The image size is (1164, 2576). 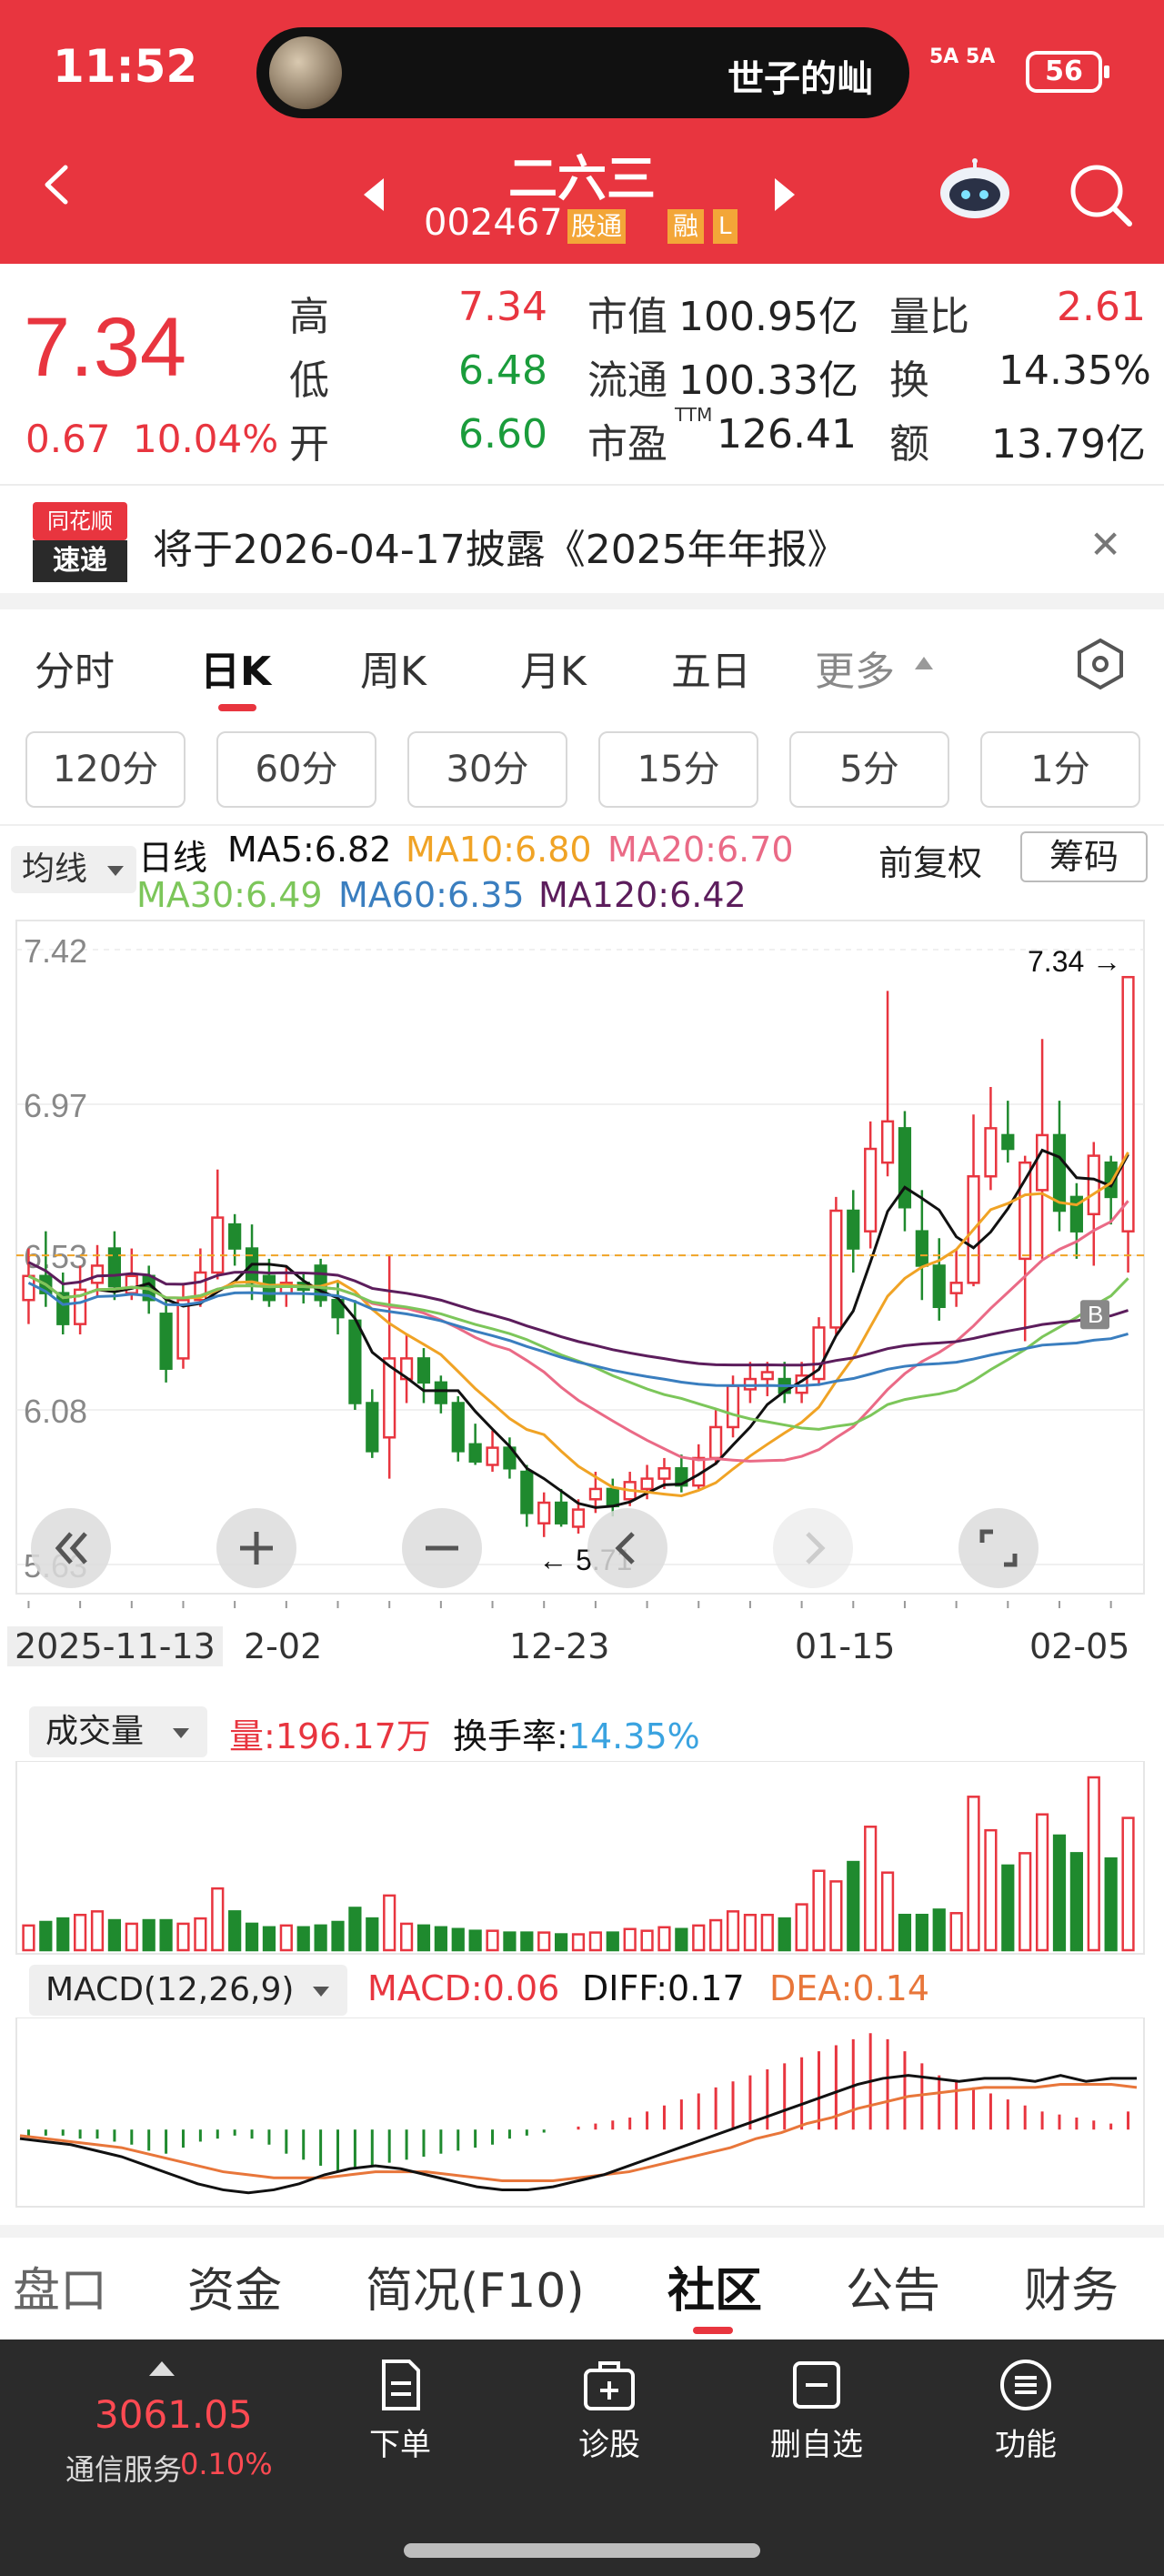 What do you see at coordinates (855, 668) in the screenshot?
I see `tab-more: 更多` at bounding box center [855, 668].